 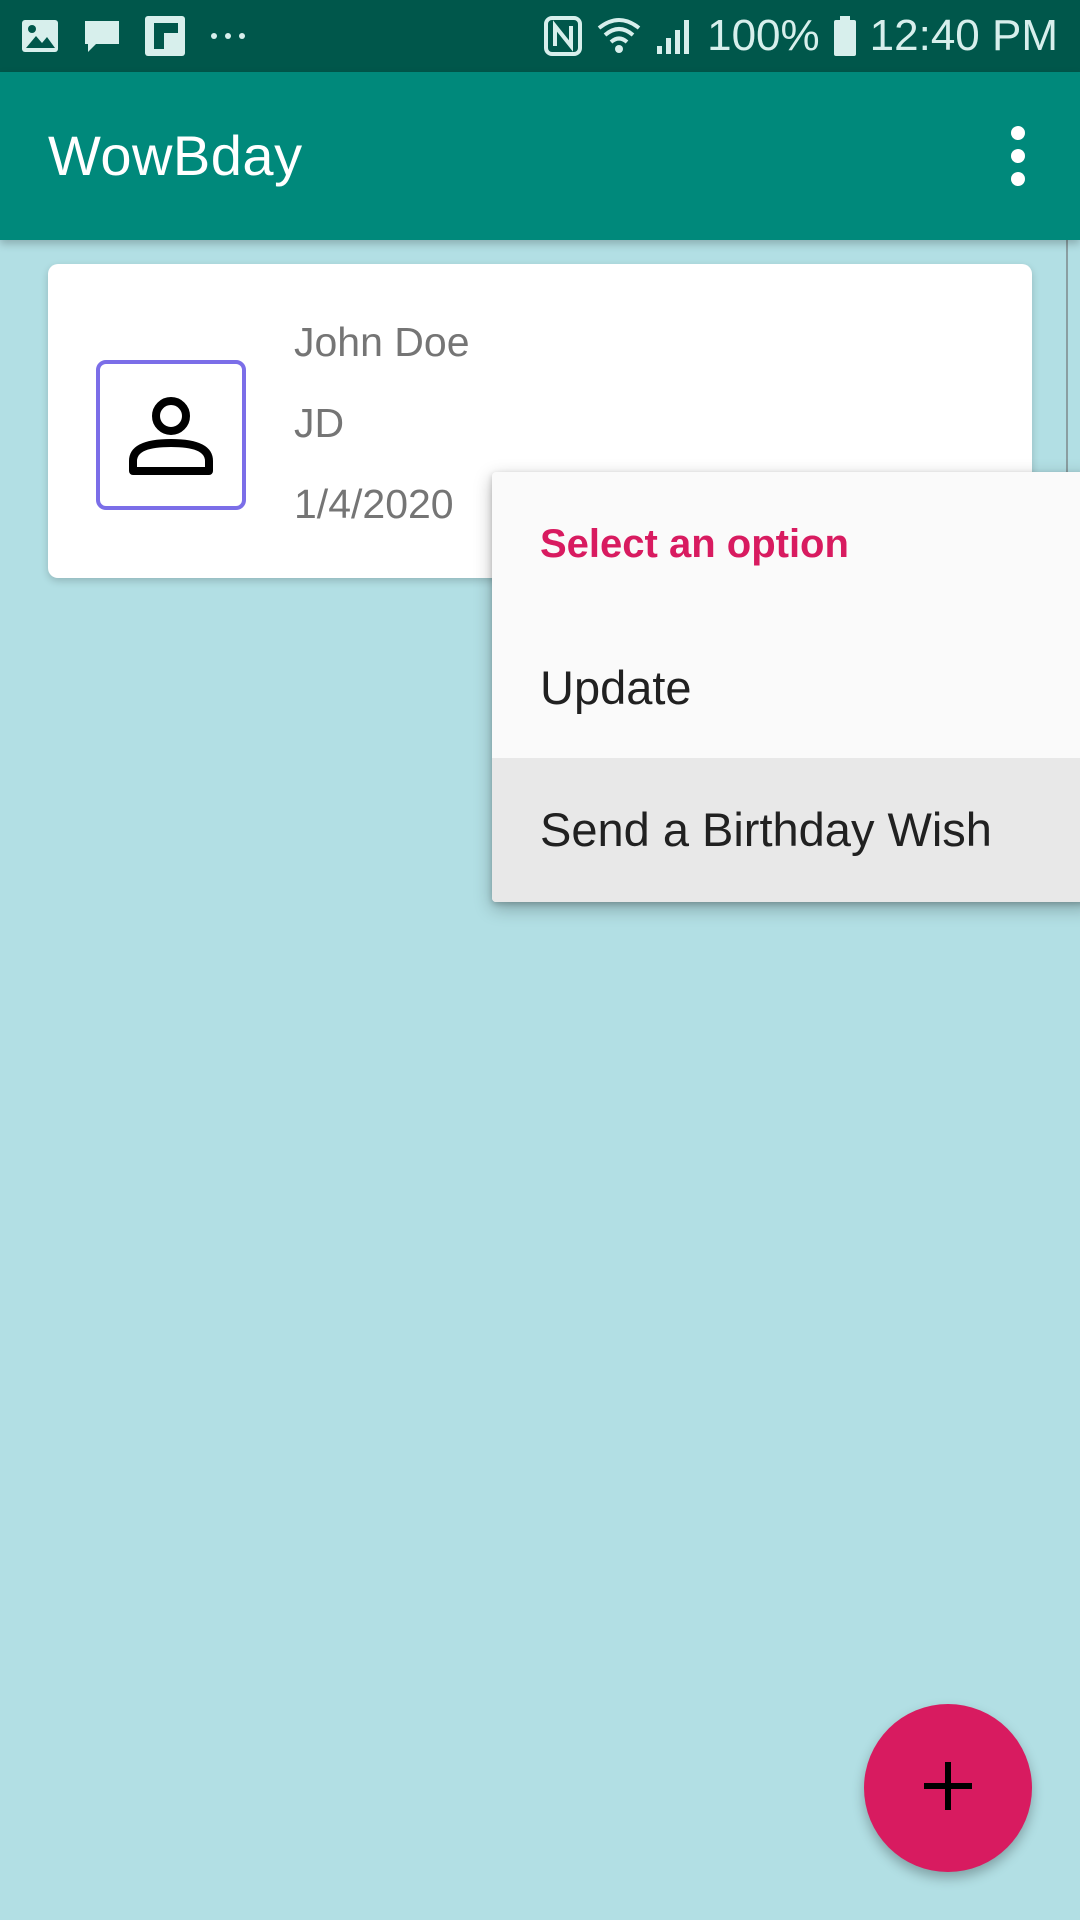 I want to click on status-bar: 100% 12:40 PM, so click(x=540, y=36).